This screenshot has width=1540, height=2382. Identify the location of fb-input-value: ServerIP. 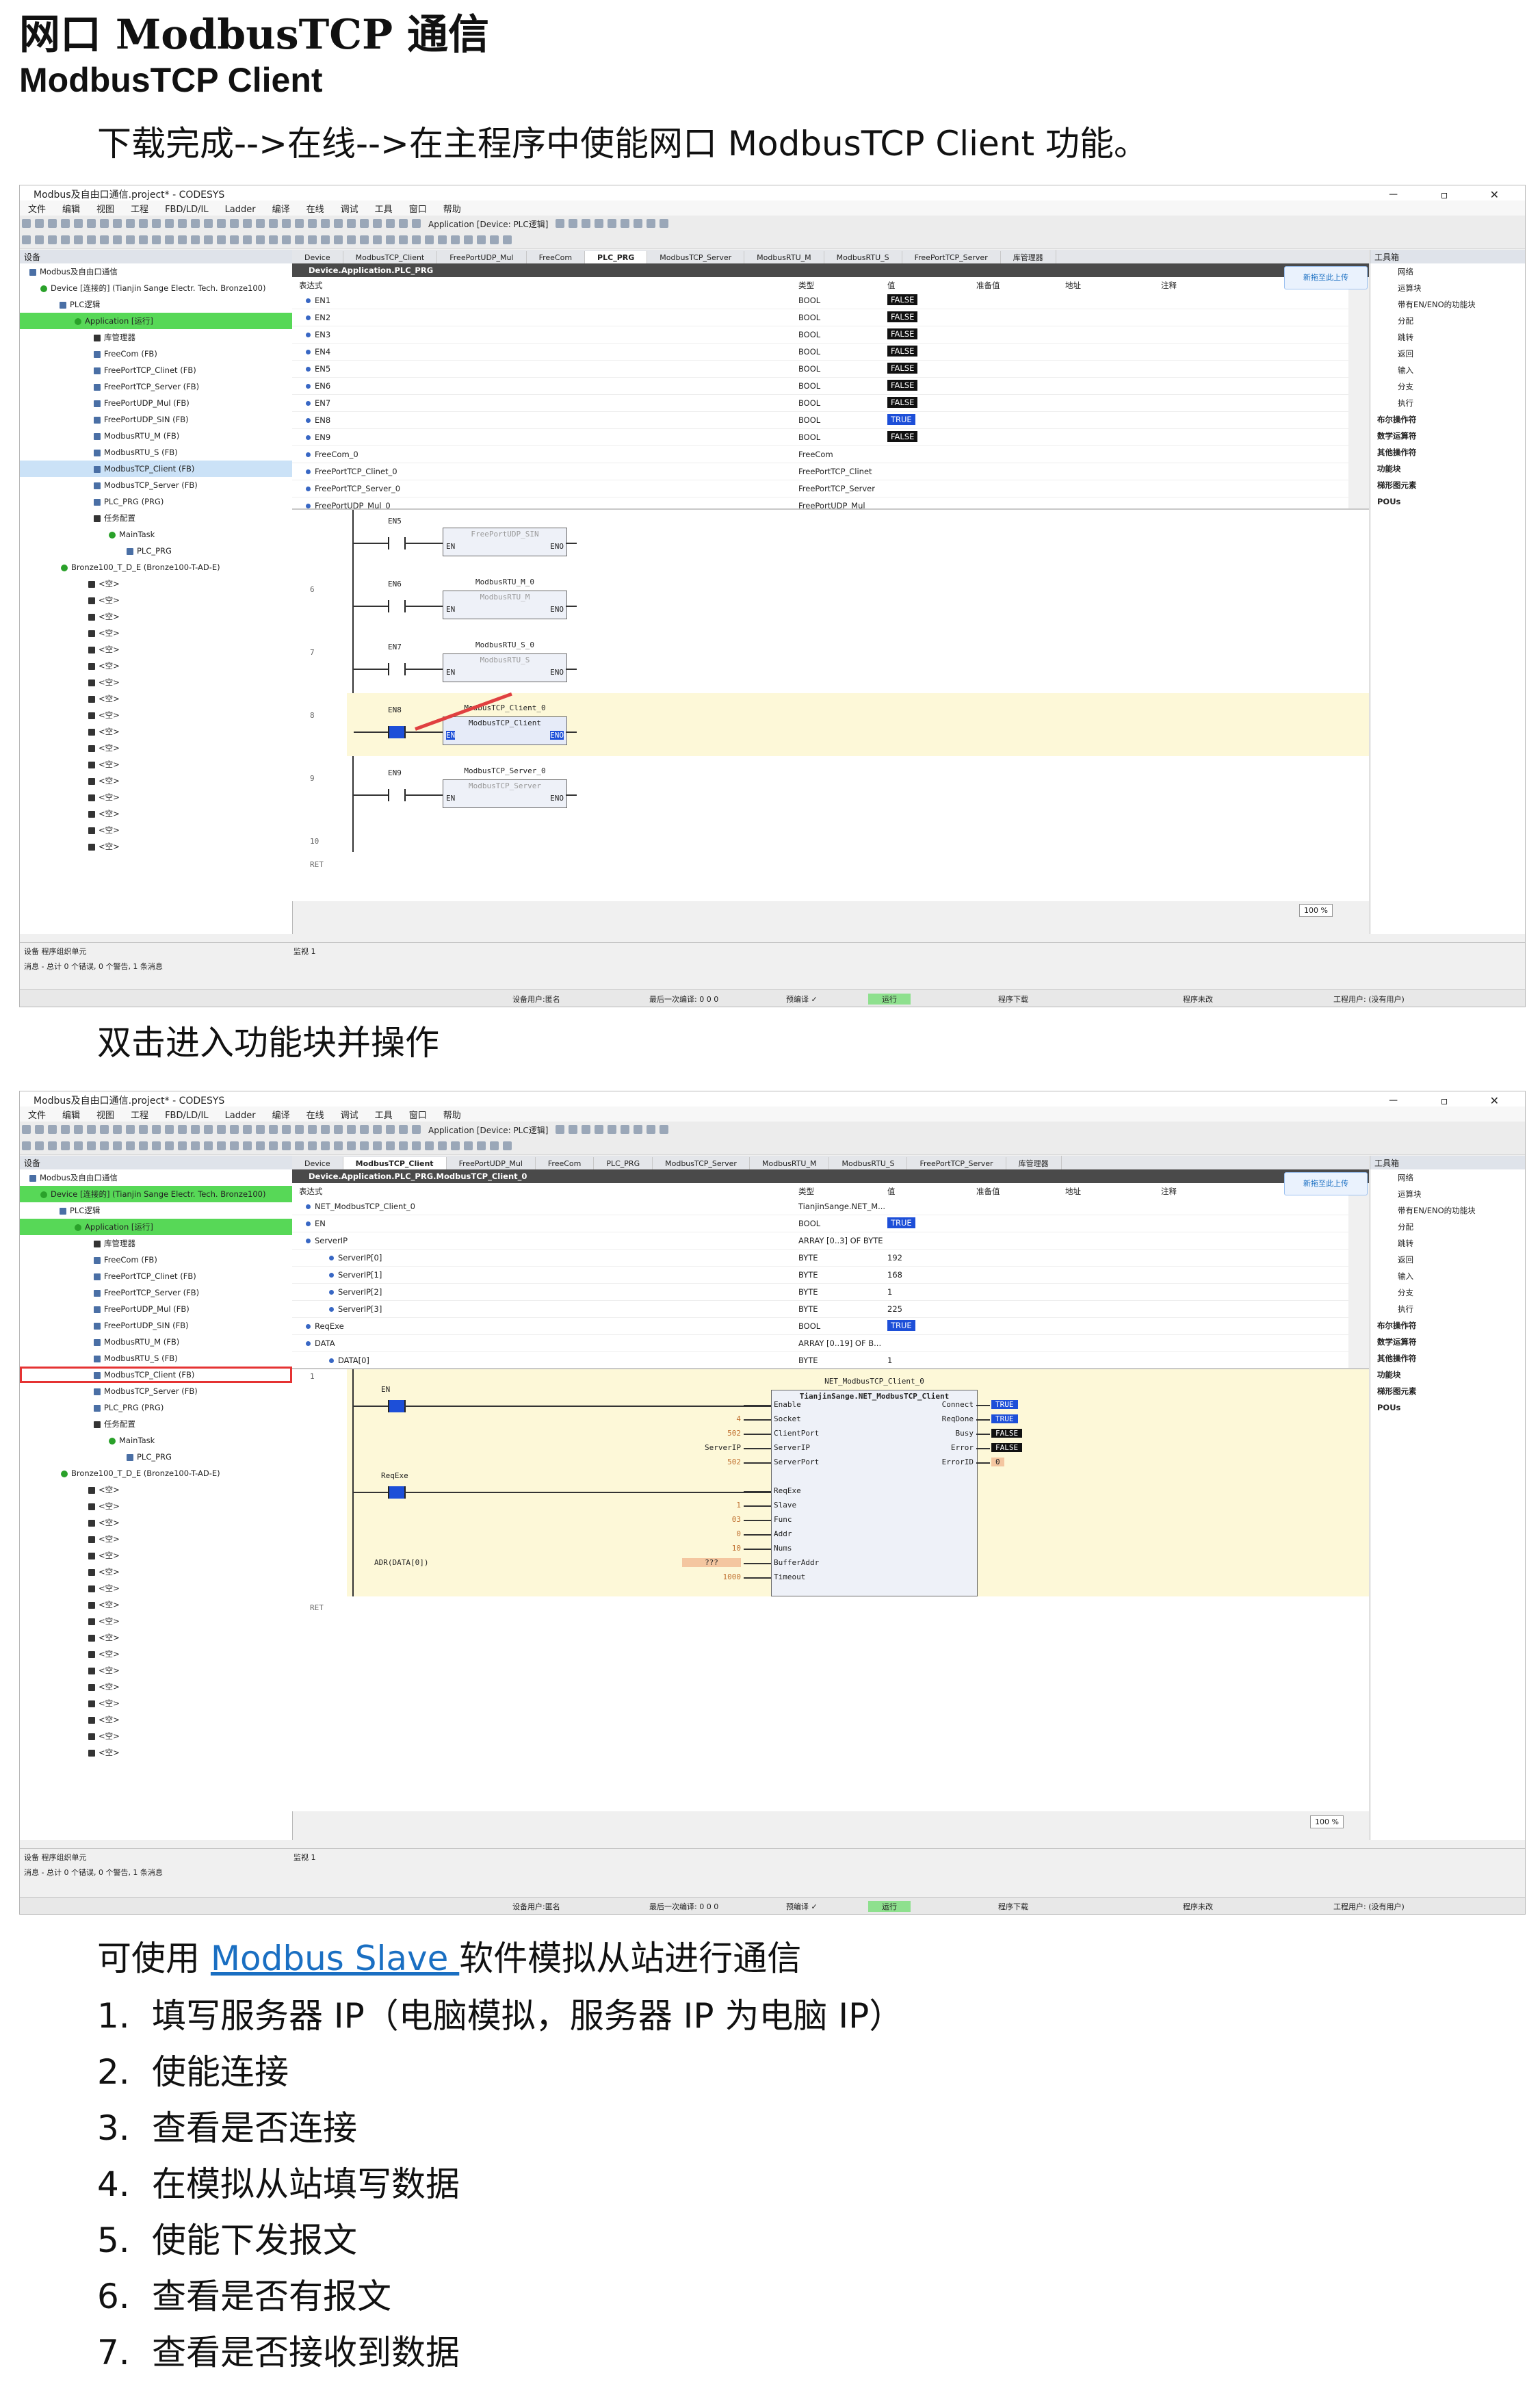
(711, 1447).